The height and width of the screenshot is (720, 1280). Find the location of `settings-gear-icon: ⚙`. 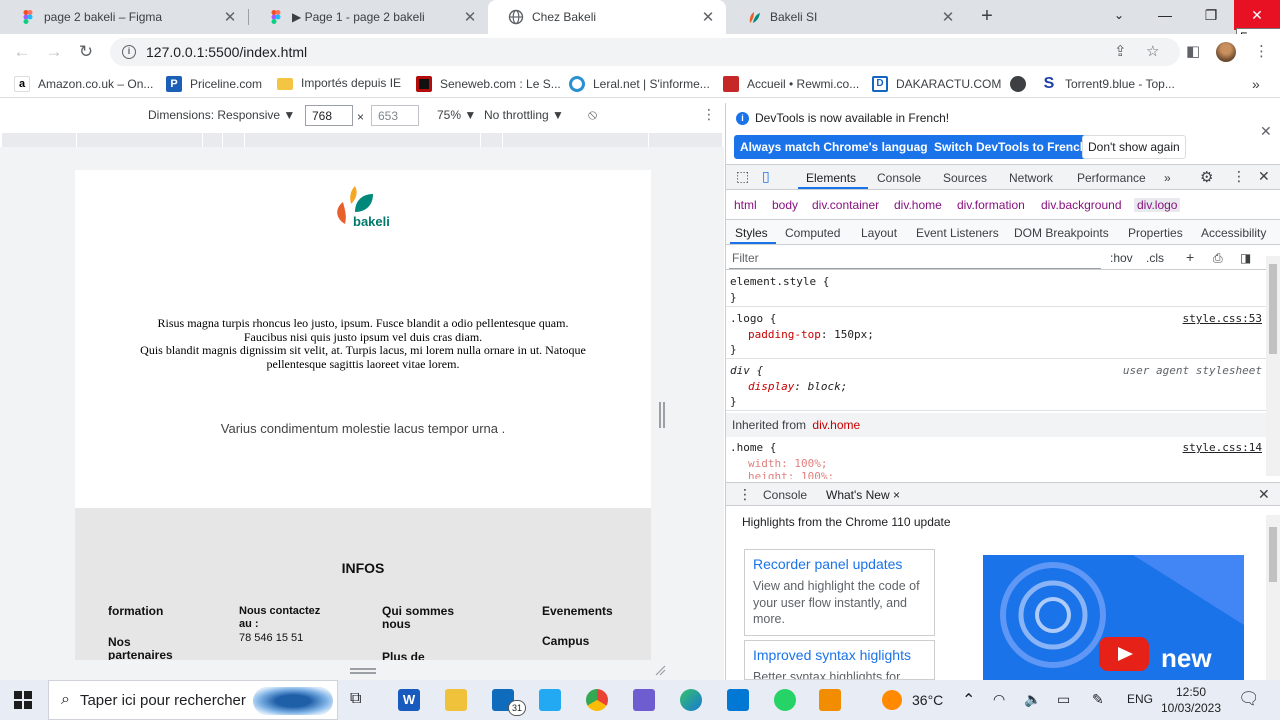

settings-gear-icon: ⚙ is located at coordinates (1206, 177).